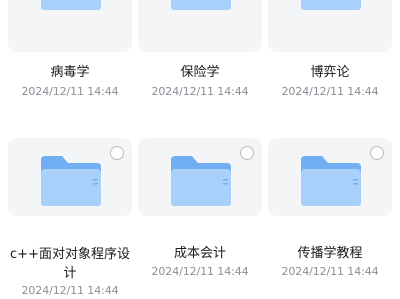 This screenshot has width=400, height=299. Describe the element at coordinates (330, 253) in the screenshot. I see `file-name: 传播学教程` at that location.